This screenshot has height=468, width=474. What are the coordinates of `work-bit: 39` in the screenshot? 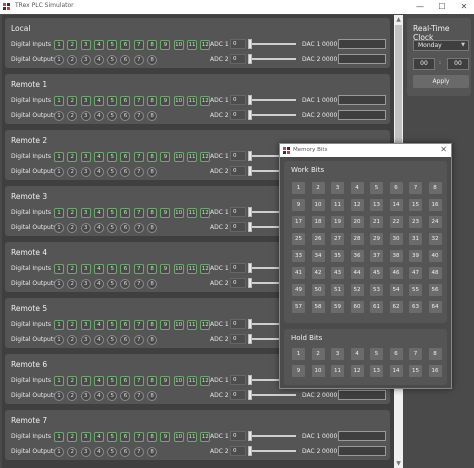 It's located at (415, 256).